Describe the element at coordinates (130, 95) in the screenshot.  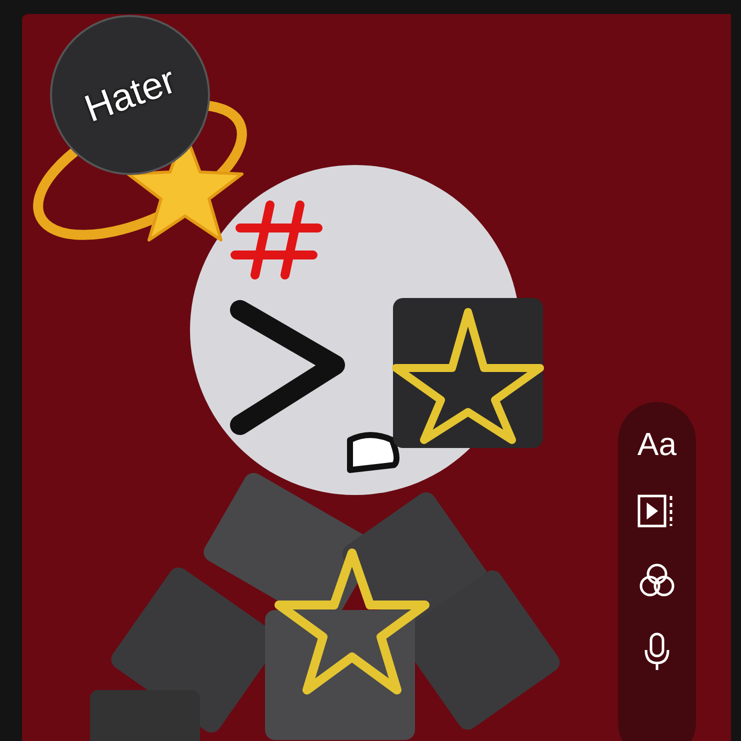
I see `sticker-text: Hater` at that location.